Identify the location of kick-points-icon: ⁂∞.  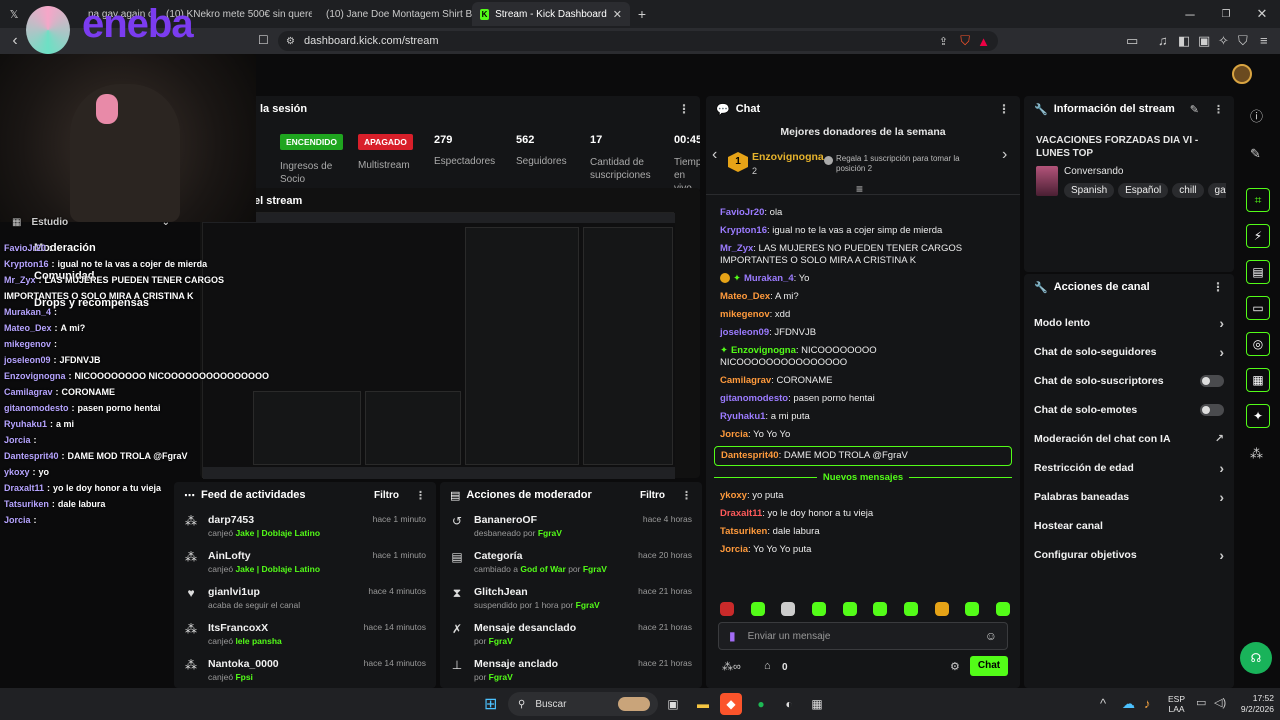
(731, 666).